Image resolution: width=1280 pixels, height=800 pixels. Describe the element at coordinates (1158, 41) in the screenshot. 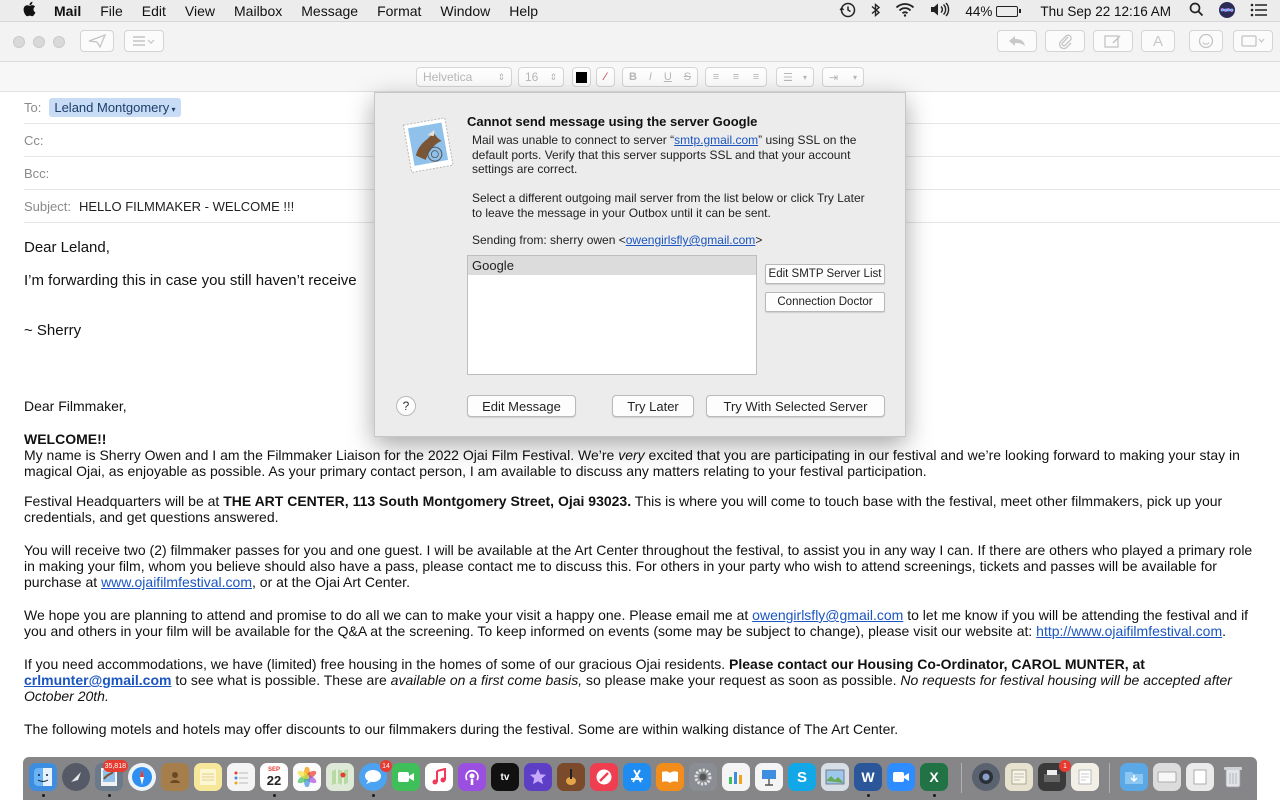

I see `format-button: A` at that location.